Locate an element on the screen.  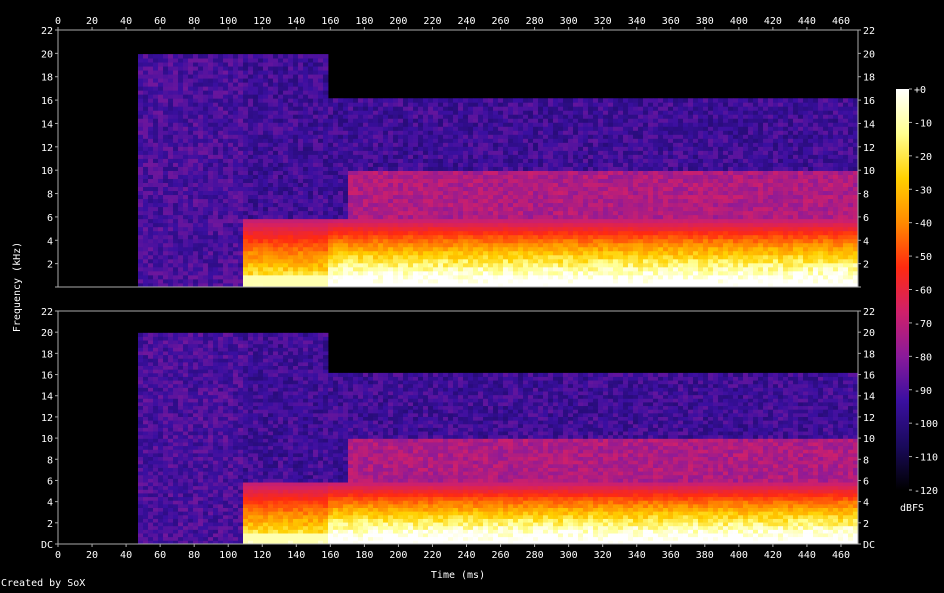
x-tick-label: 200 is located at coordinates (398, 555).